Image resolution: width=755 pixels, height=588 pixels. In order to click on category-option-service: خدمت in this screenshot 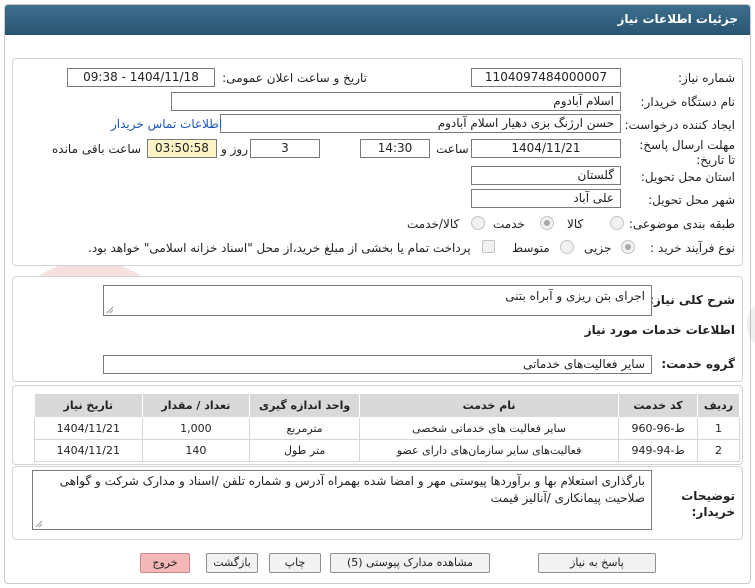, I will do `click(509, 224)`.